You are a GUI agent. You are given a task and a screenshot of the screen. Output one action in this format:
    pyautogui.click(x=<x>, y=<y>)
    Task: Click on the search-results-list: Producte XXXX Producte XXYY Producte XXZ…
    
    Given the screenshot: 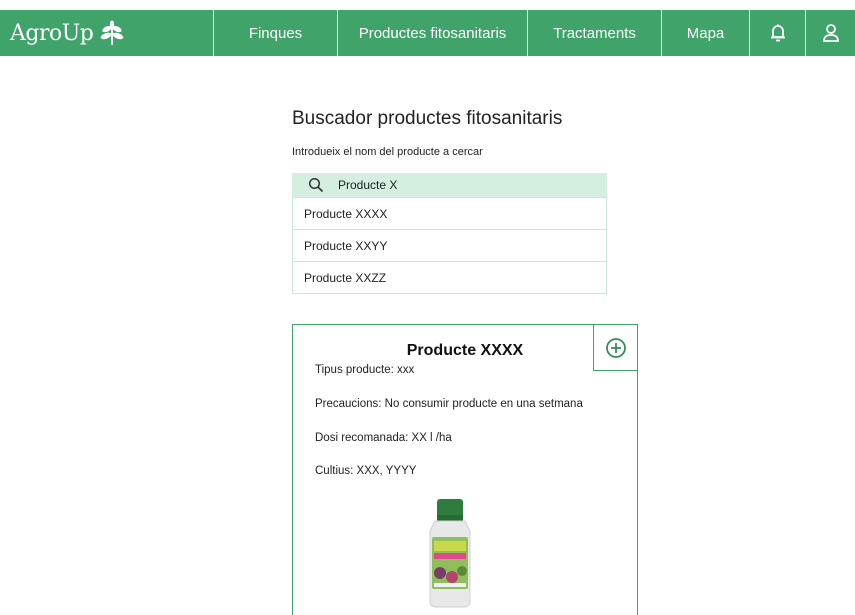 What is the action you would take?
    pyautogui.click(x=449, y=245)
    